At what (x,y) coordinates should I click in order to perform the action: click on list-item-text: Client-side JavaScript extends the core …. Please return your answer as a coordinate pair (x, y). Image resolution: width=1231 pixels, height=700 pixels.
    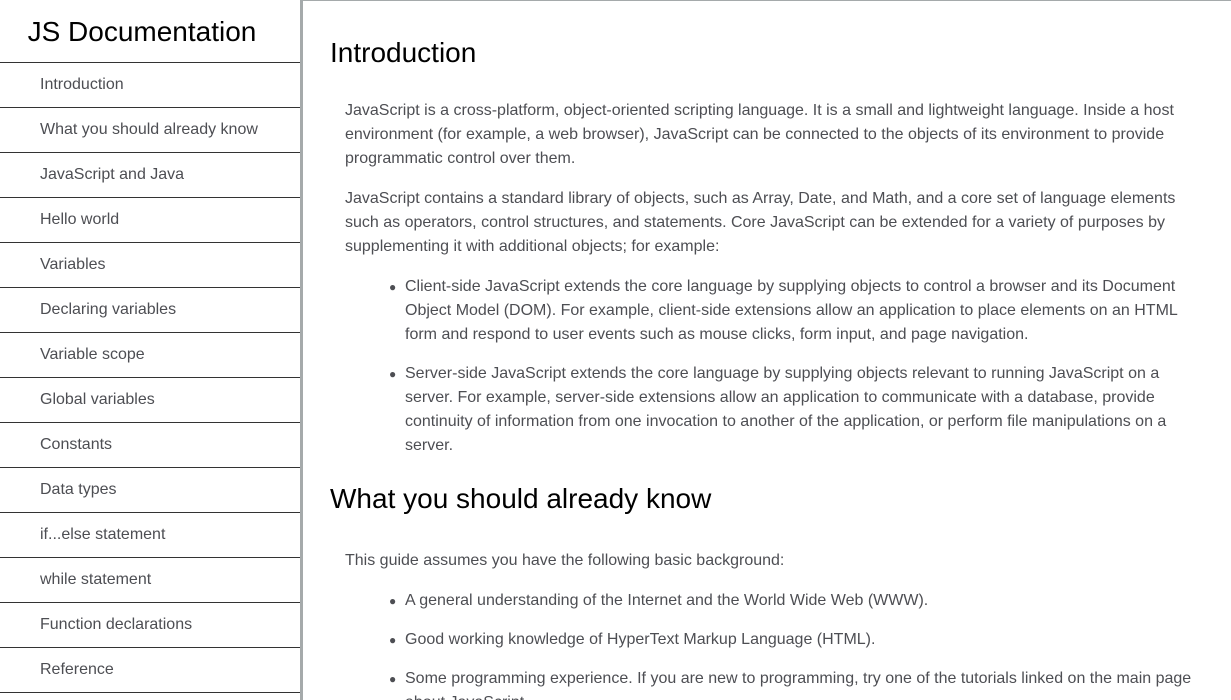
    Looking at the image, I should click on (791, 310).